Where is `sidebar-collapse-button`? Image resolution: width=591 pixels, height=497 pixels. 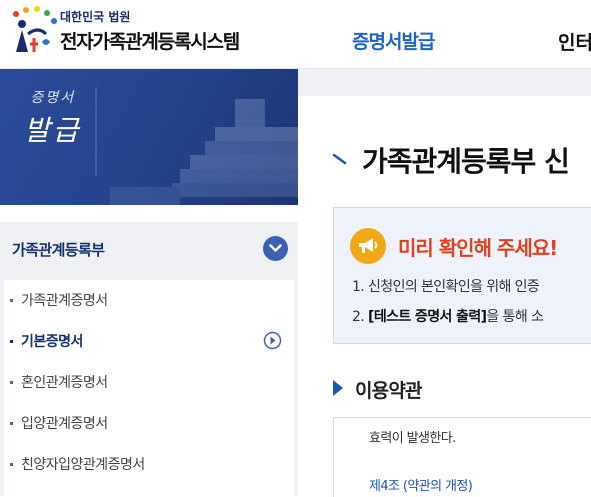 sidebar-collapse-button is located at coordinates (275, 248).